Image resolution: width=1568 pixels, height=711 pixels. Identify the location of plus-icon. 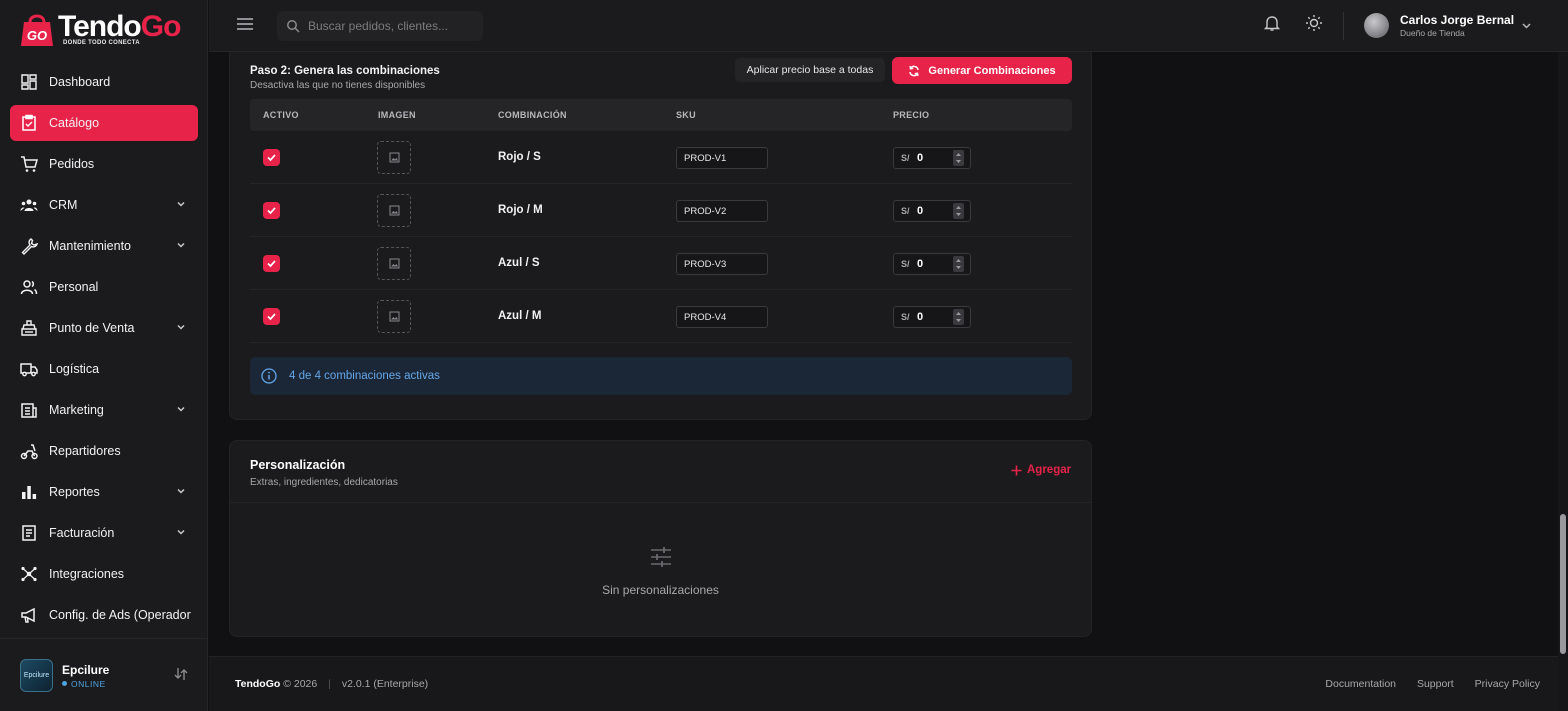
(1016, 470).